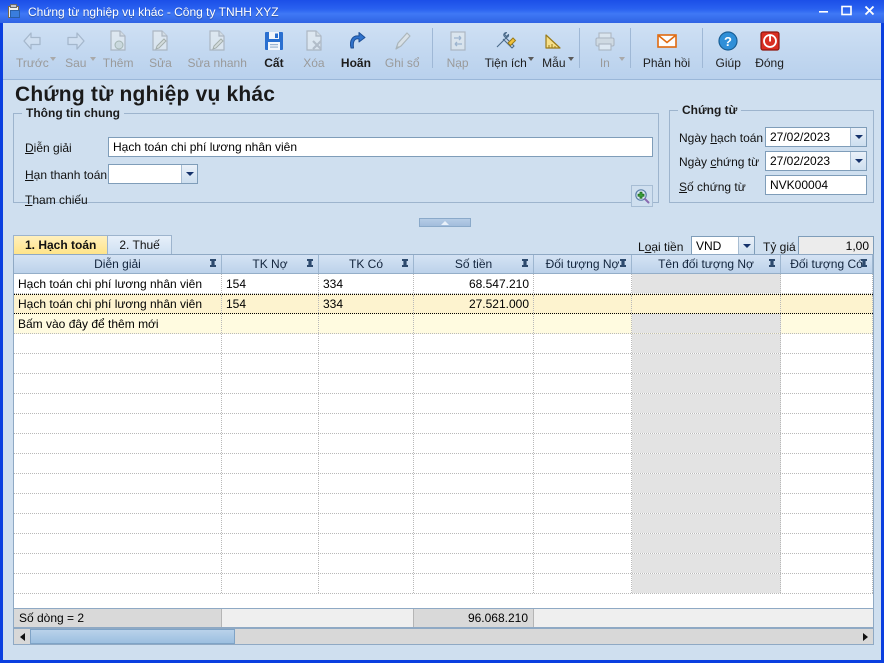 This screenshot has width=884, height=663. What do you see at coordinates (380, 147) in the screenshot?
I see `dien-giai-input: Hạch toán chi phí lương nhân viên` at bounding box center [380, 147].